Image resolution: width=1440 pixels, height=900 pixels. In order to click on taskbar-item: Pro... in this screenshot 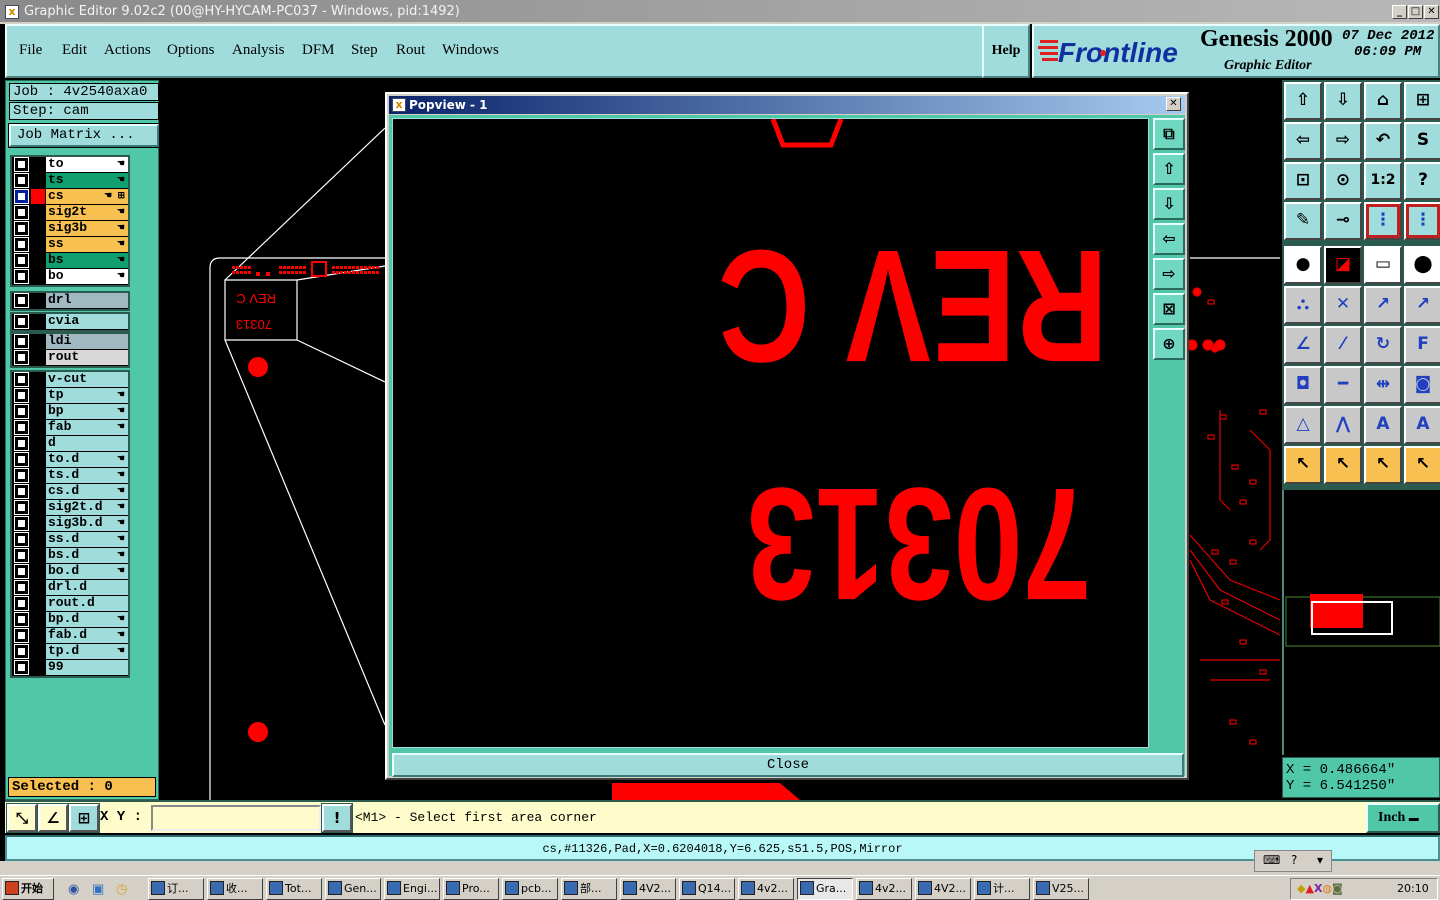, I will do `click(471, 889)`.